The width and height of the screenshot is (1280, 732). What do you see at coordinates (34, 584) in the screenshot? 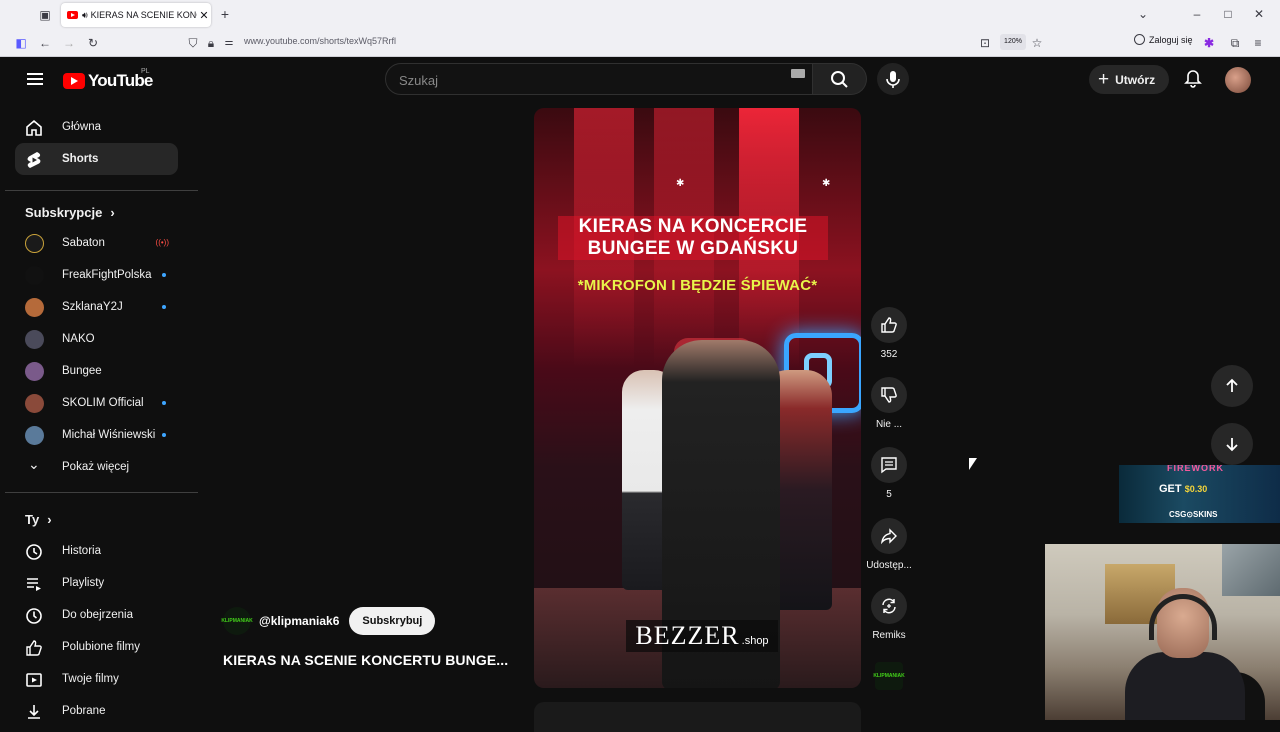
I see `playlists-icon` at bounding box center [34, 584].